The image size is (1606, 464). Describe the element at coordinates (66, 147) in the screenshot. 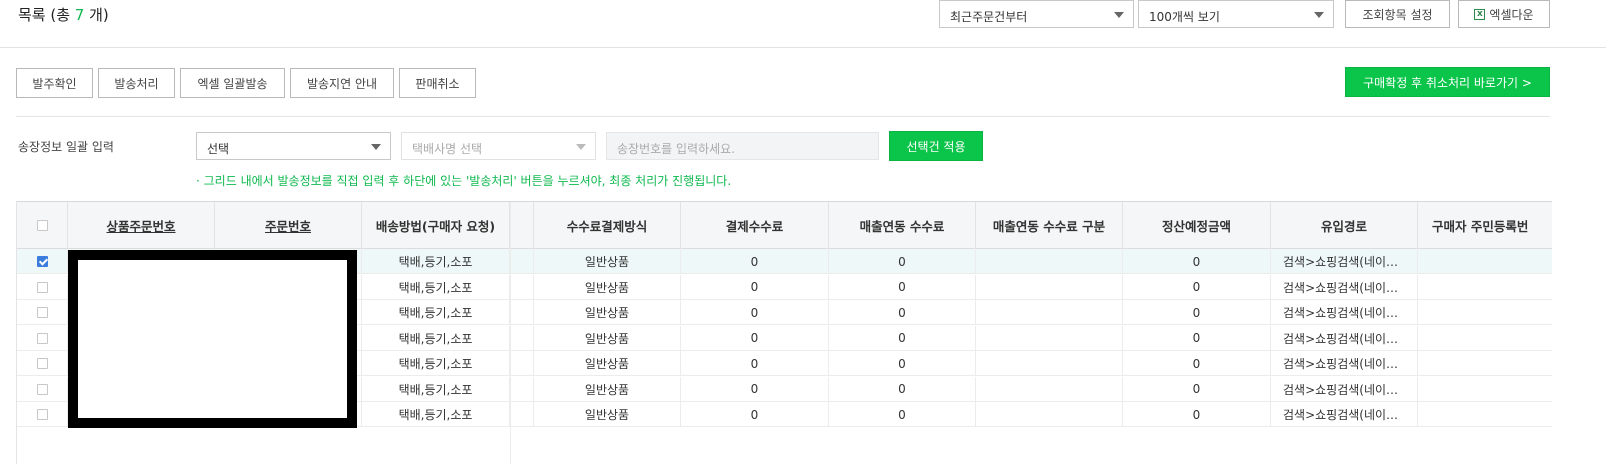

I see `invoice-bulk-label: 송장정보 일괄 입력` at that location.